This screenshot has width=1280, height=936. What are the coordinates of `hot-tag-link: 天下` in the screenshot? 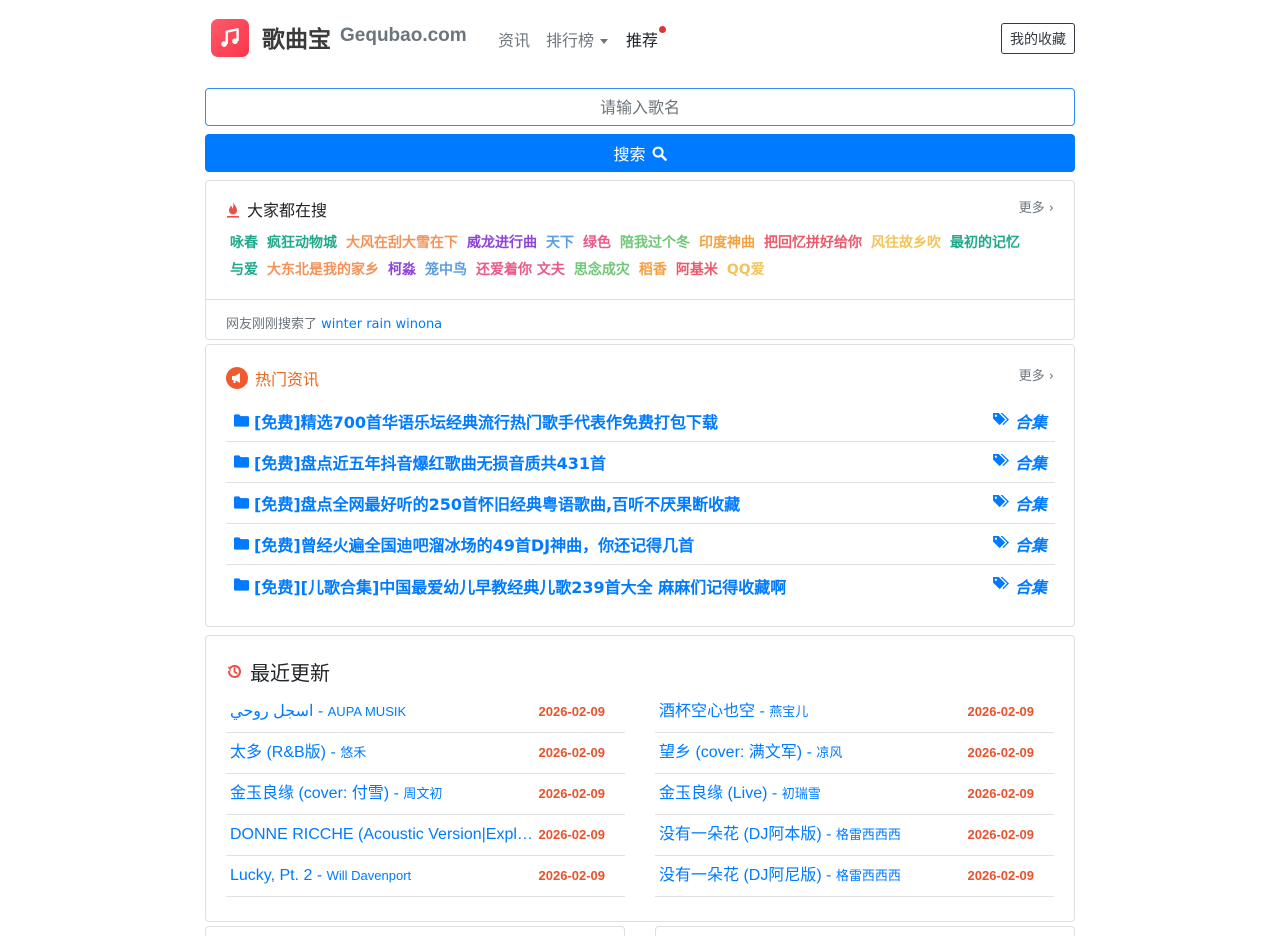 It's located at (560, 243).